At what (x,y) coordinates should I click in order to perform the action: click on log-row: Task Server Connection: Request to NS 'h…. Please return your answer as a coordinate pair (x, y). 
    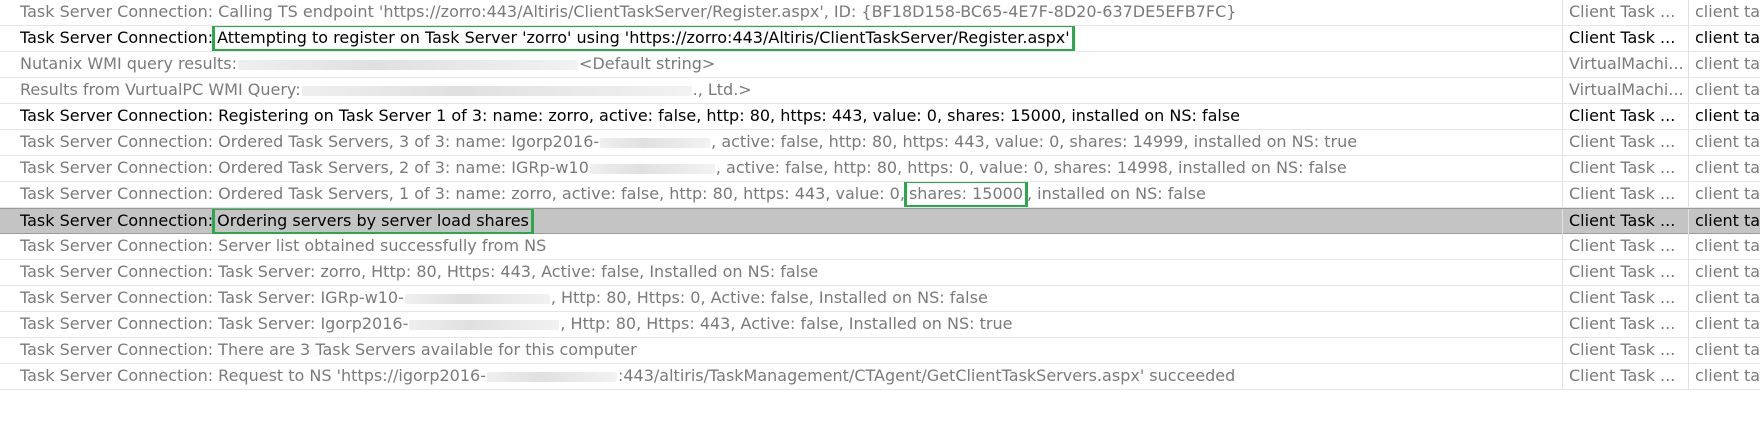
    Looking at the image, I should click on (880, 377).